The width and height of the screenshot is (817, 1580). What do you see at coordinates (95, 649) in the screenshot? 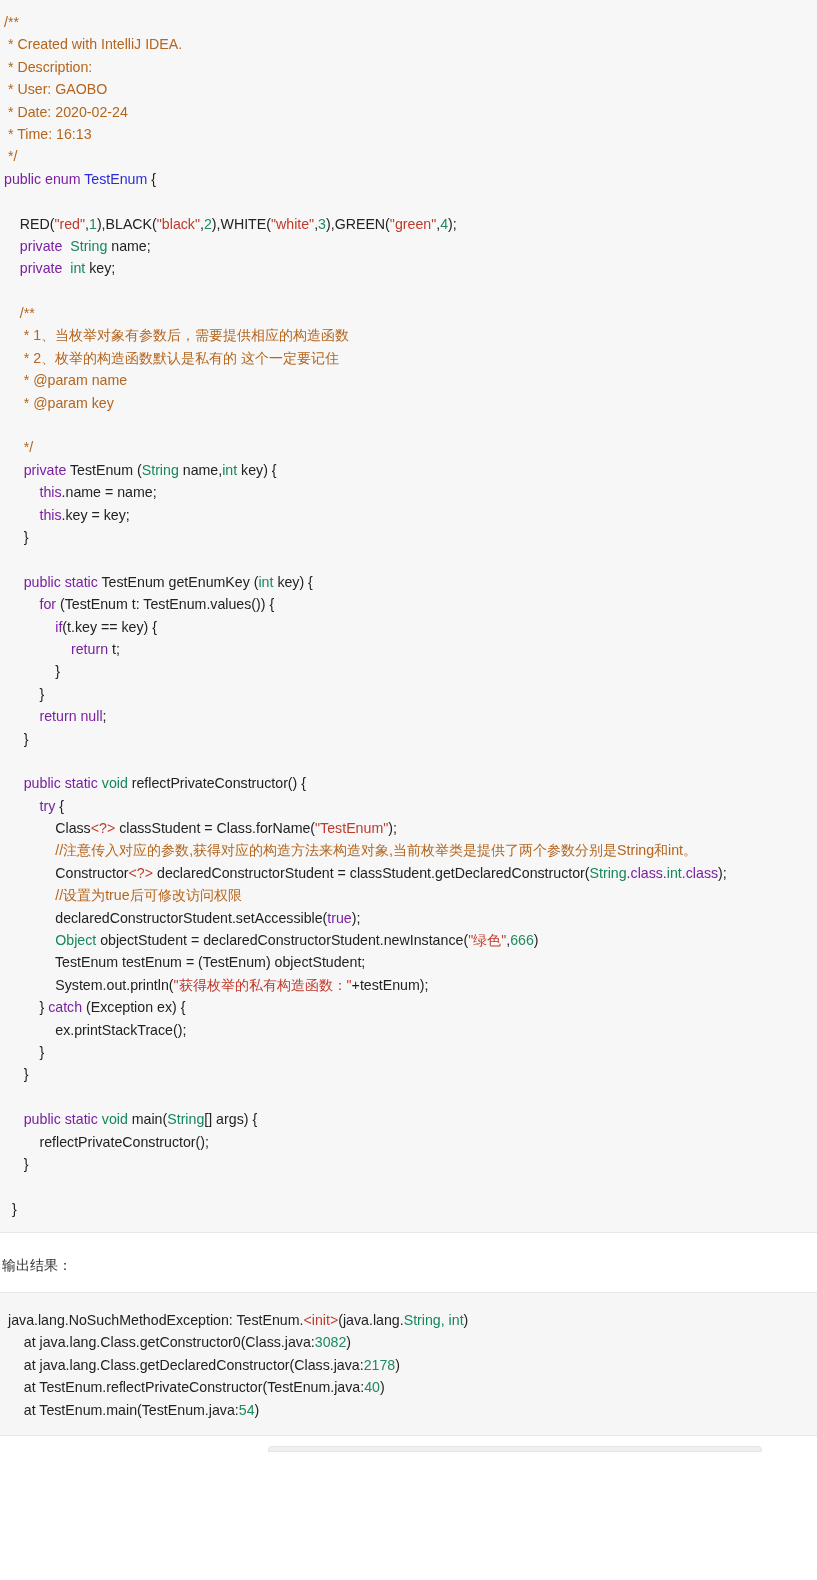
I see `code-line: return t;` at bounding box center [95, 649].